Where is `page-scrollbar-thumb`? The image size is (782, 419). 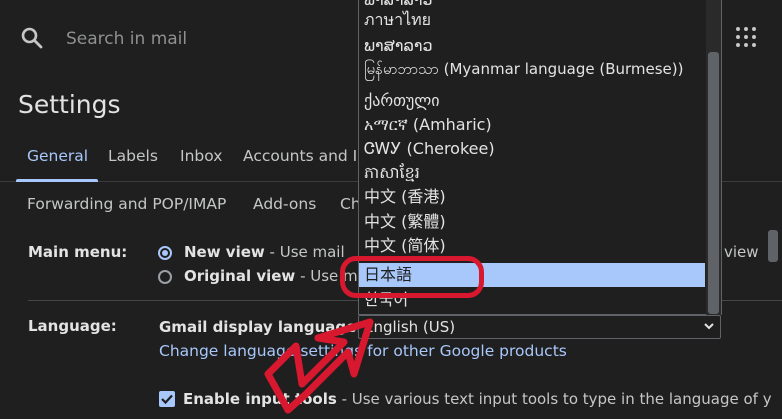
page-scrollbar-thumb is located at coordinates (773, 246).